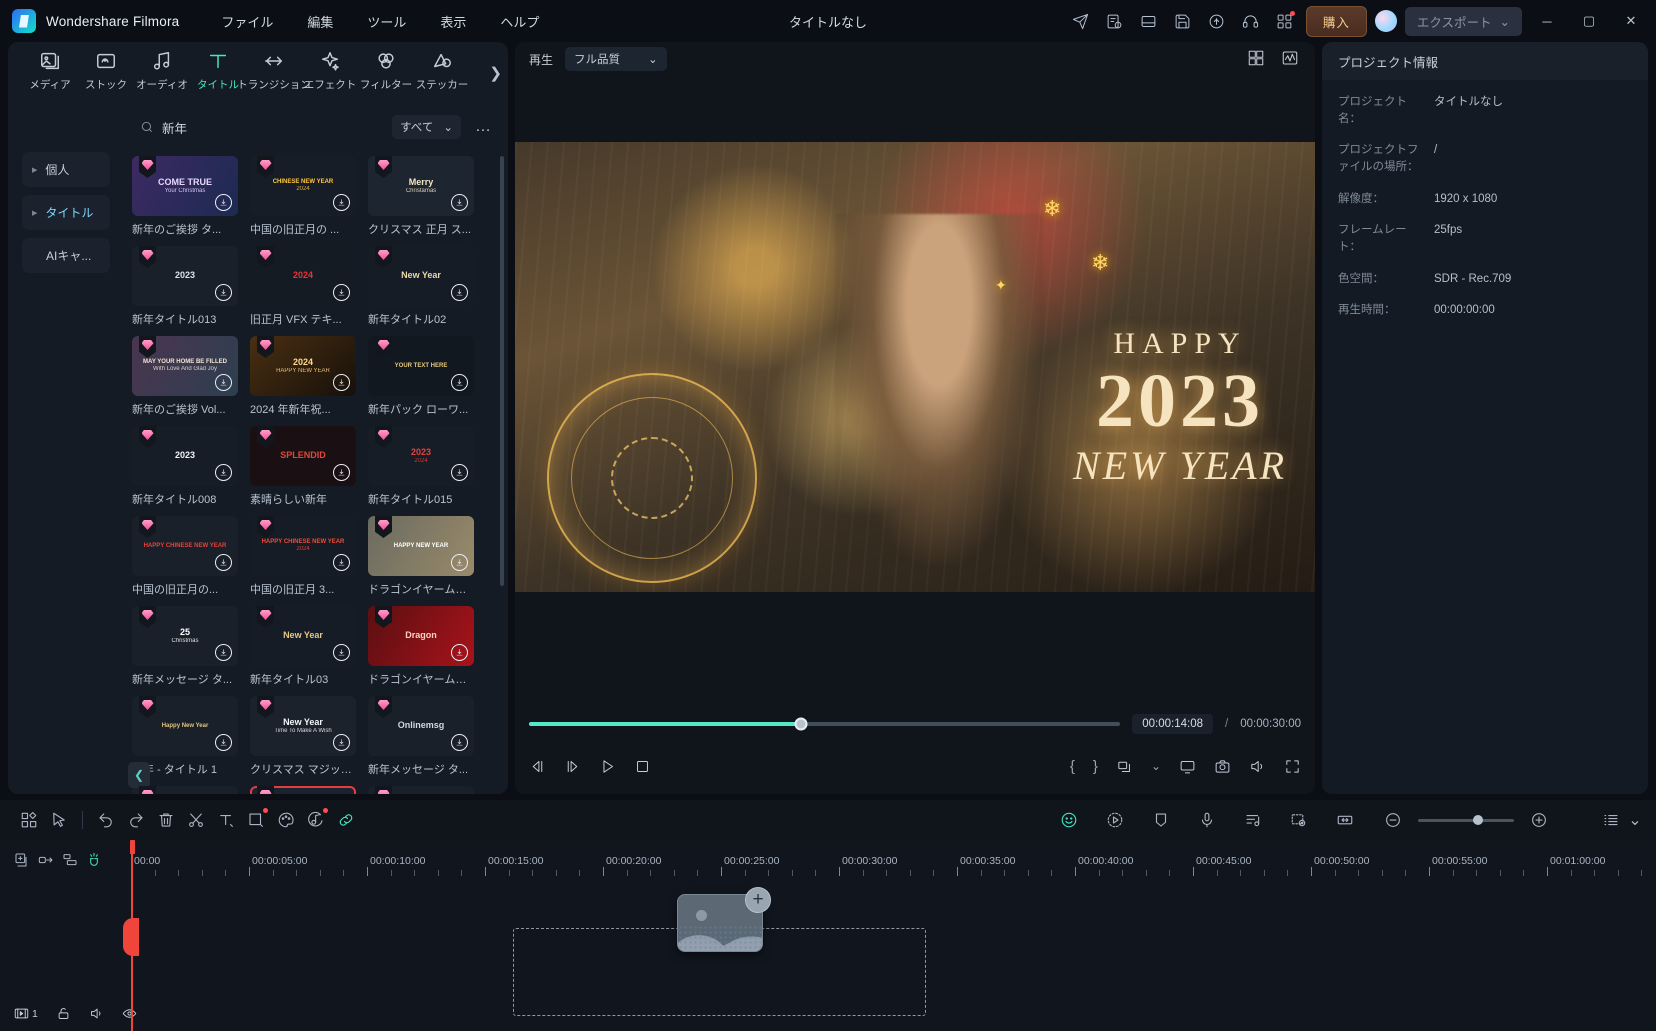 Image resolution: width=1656 pixels, height=1031 pixels. I want to click on volume-icon, so click(1257, 766).